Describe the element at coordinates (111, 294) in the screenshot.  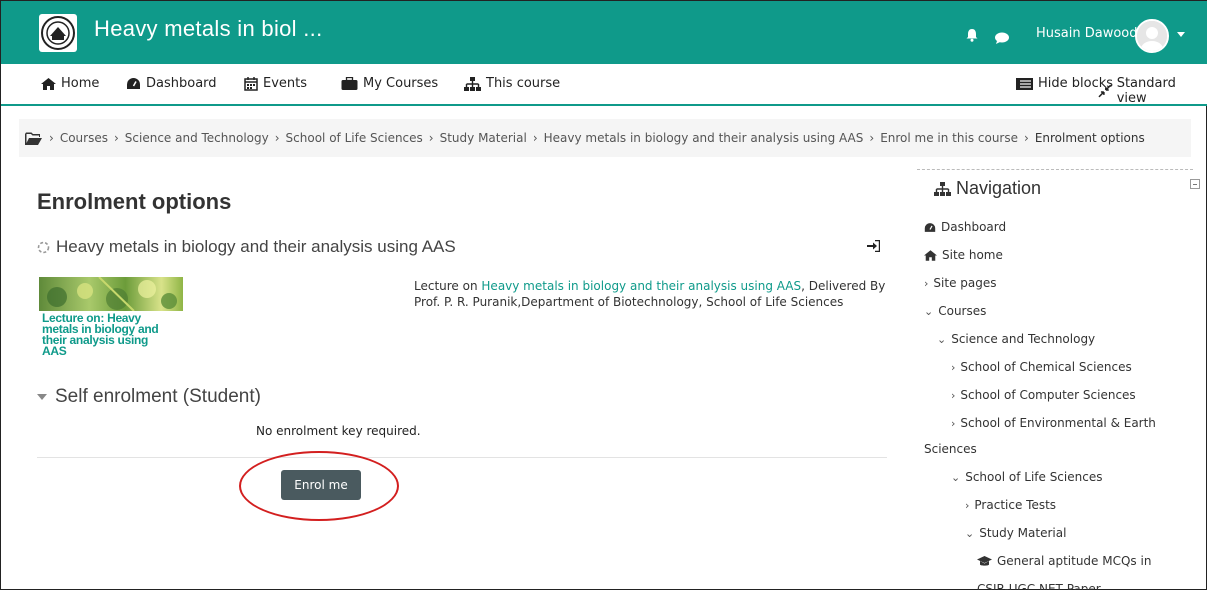
I see `course-image` at that location.